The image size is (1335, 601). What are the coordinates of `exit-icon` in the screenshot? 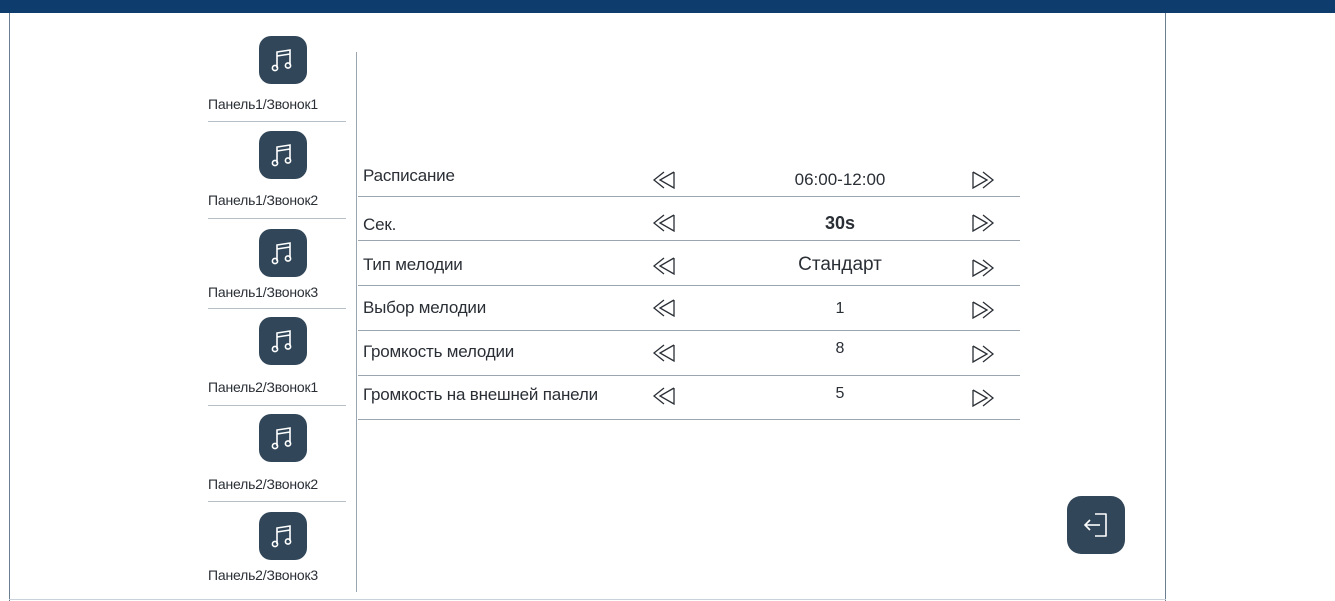 It's located at (1095, 525).